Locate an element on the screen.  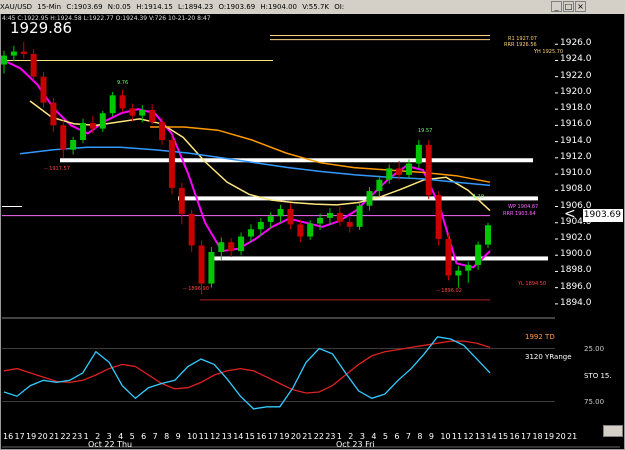
y-tick-label: 1918.0 is located at coordinates (576, 108).